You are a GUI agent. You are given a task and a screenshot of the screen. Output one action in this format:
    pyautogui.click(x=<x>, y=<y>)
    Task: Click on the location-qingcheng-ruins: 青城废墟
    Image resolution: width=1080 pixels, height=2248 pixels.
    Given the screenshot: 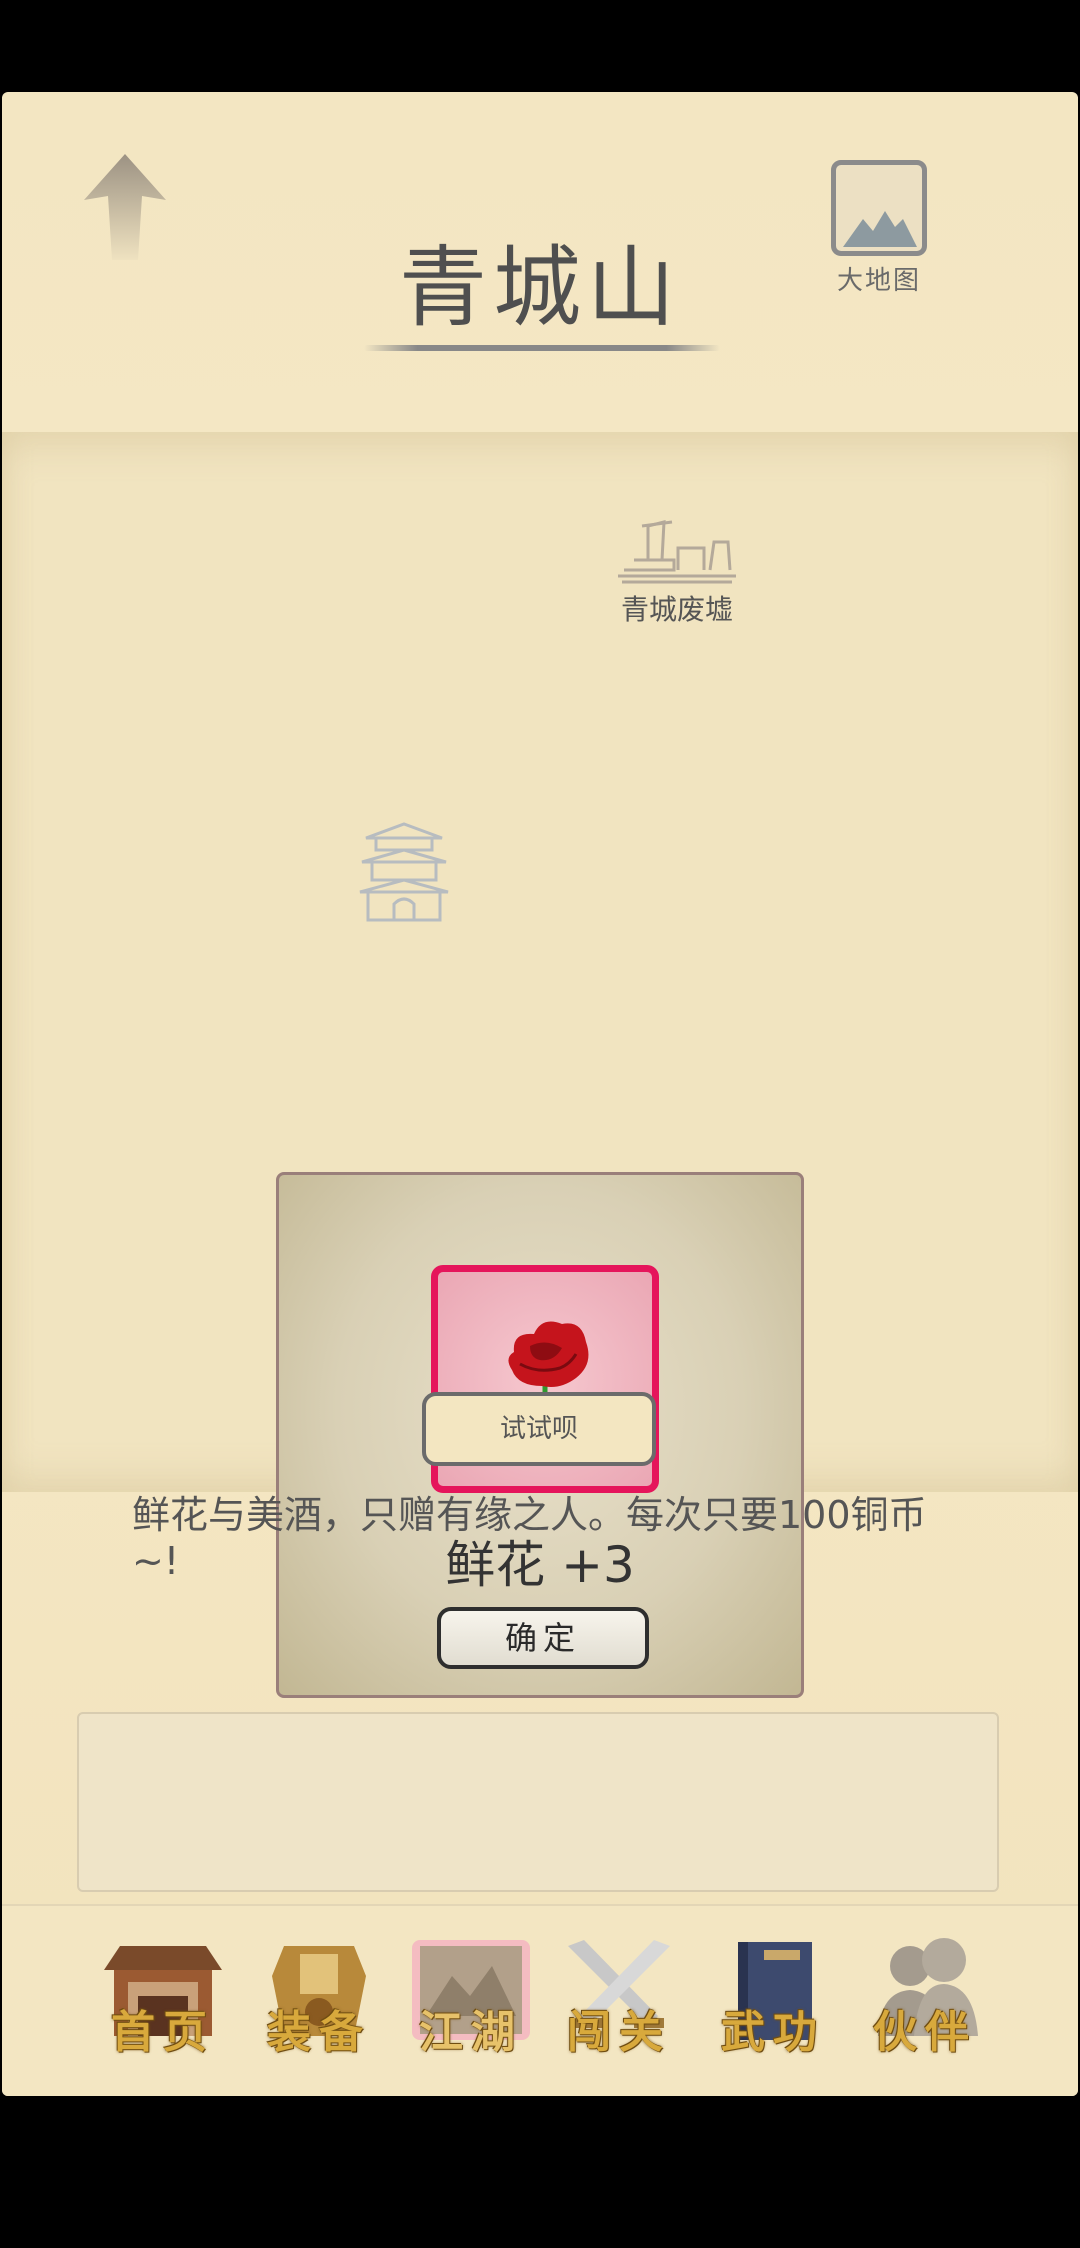 What is the action you would take?
    pyautogui.click(x=677, y=570)
    